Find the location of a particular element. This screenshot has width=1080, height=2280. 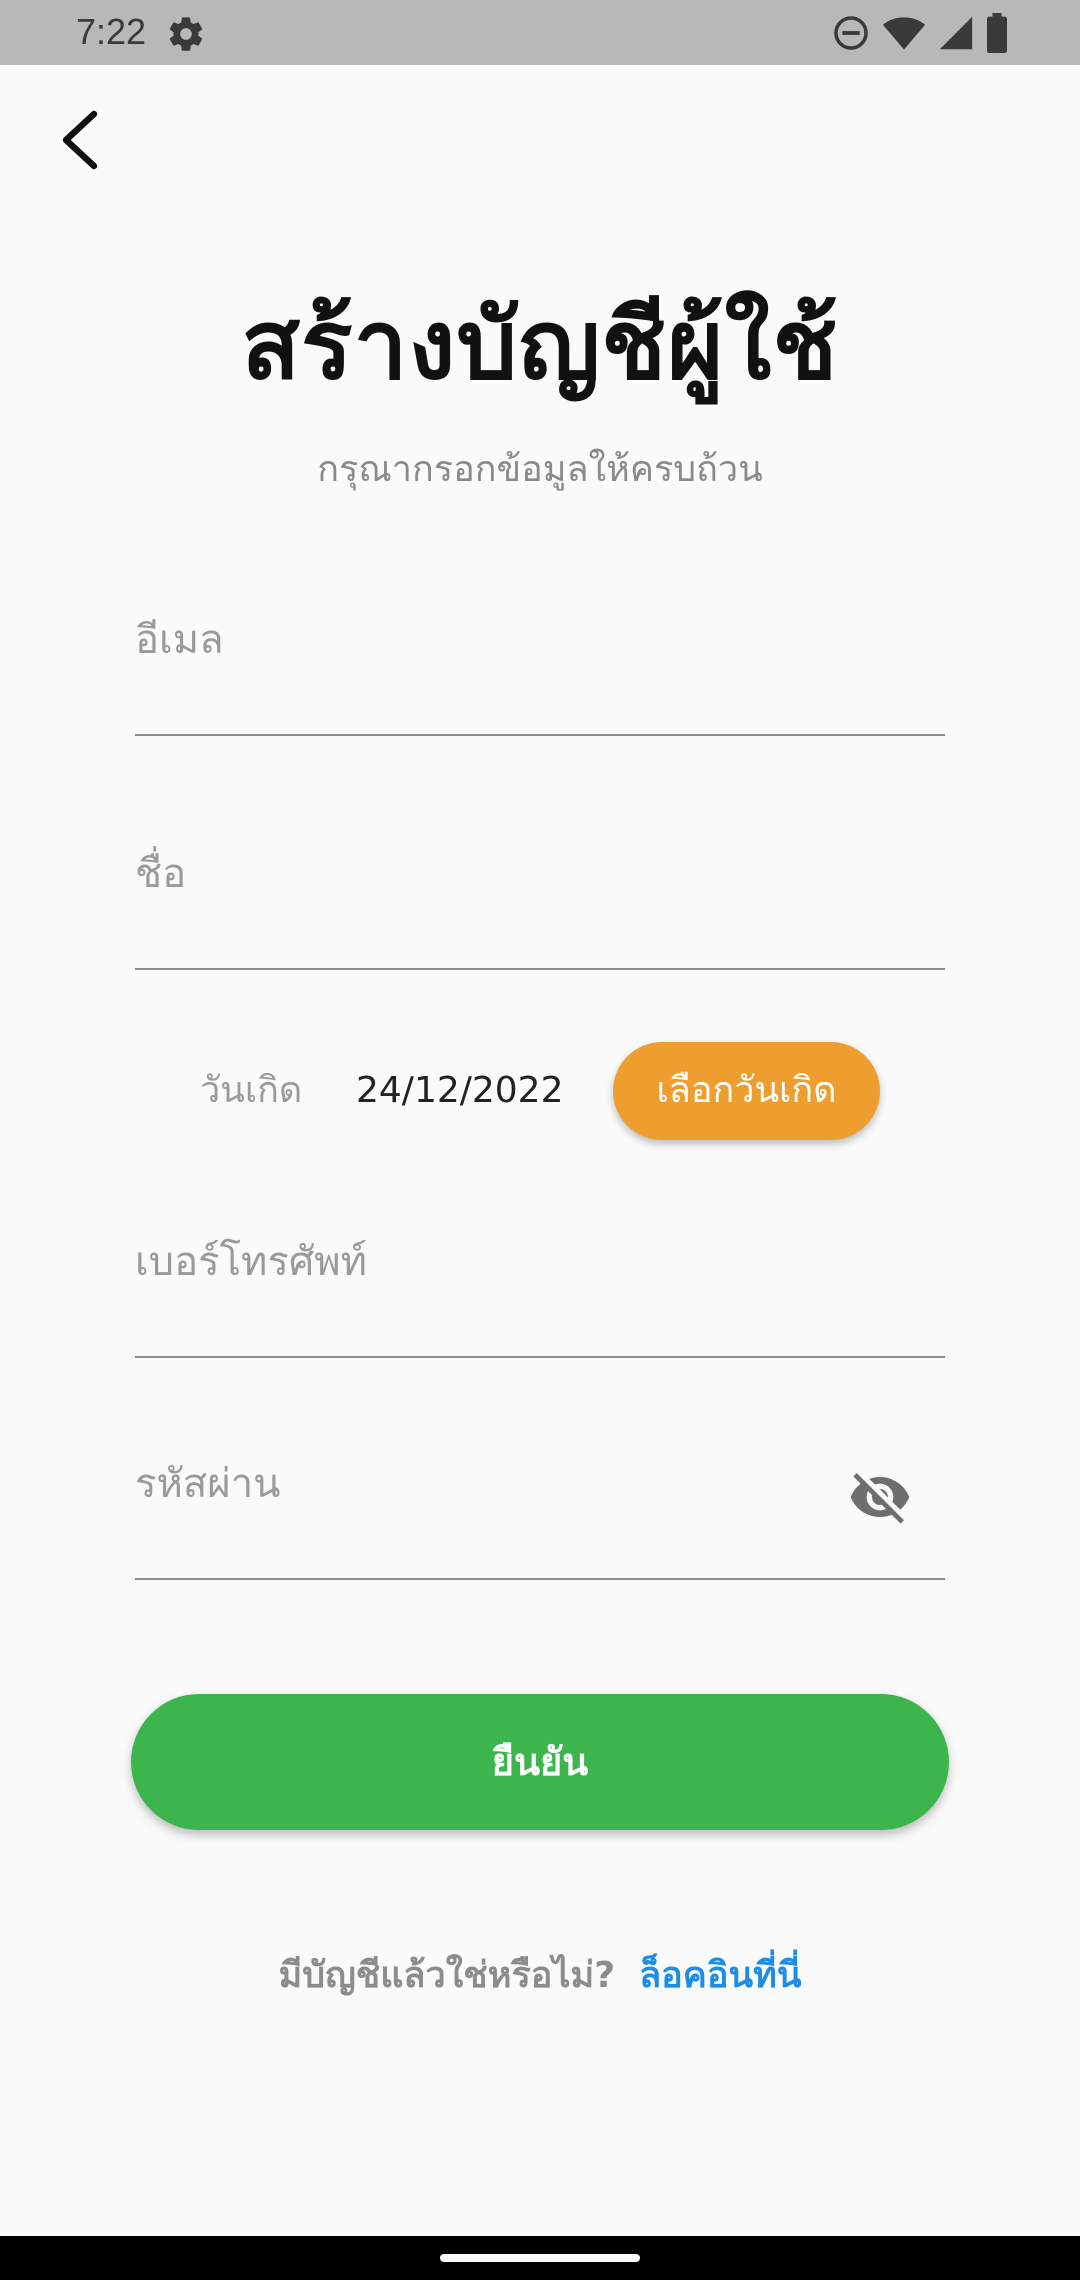

birthday-row: วันเกิด 24/12/2022 เลือกวันเกิด is located at coordinates (540, 1092).